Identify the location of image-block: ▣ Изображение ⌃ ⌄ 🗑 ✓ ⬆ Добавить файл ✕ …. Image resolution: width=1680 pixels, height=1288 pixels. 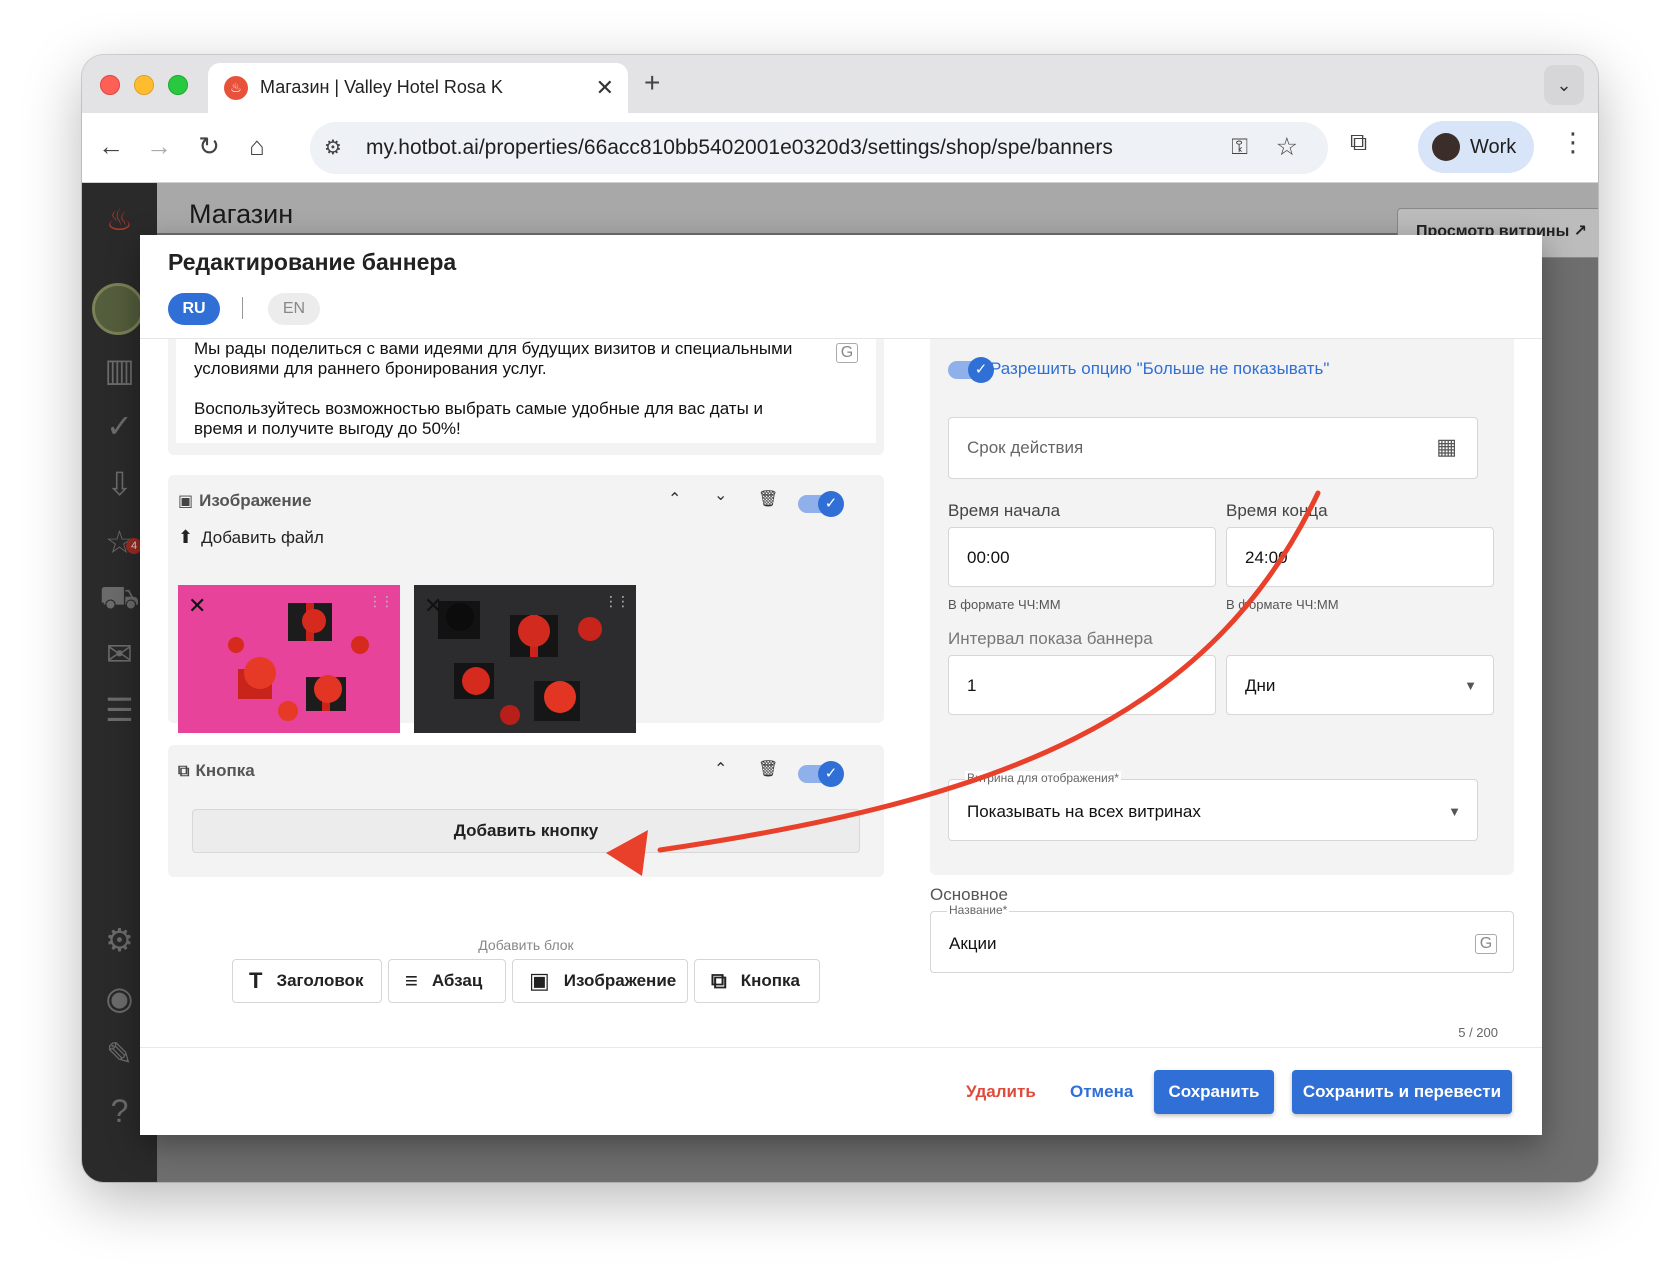
(526, 604).